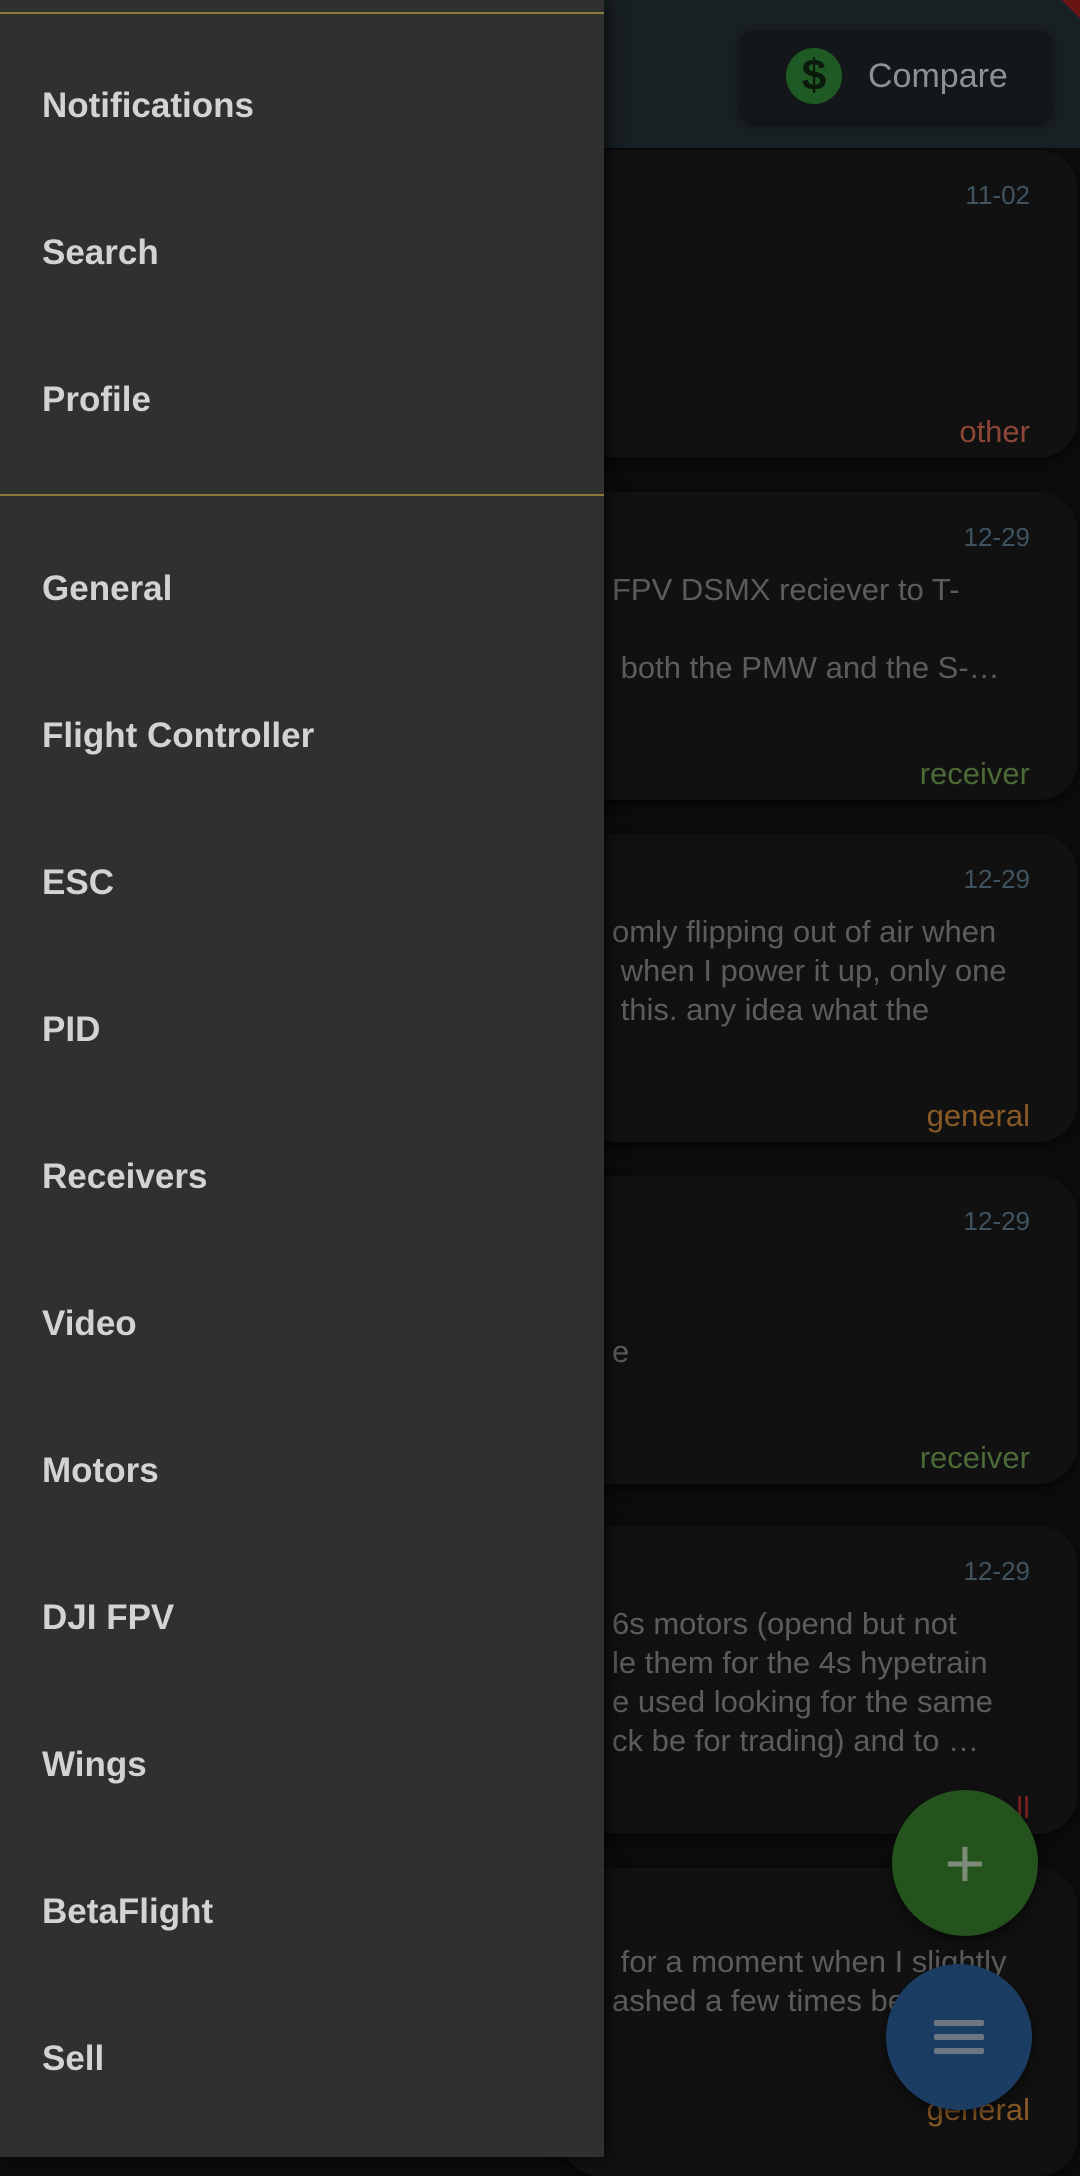  I want to click on post-date: 11-02, so click(997, 195).